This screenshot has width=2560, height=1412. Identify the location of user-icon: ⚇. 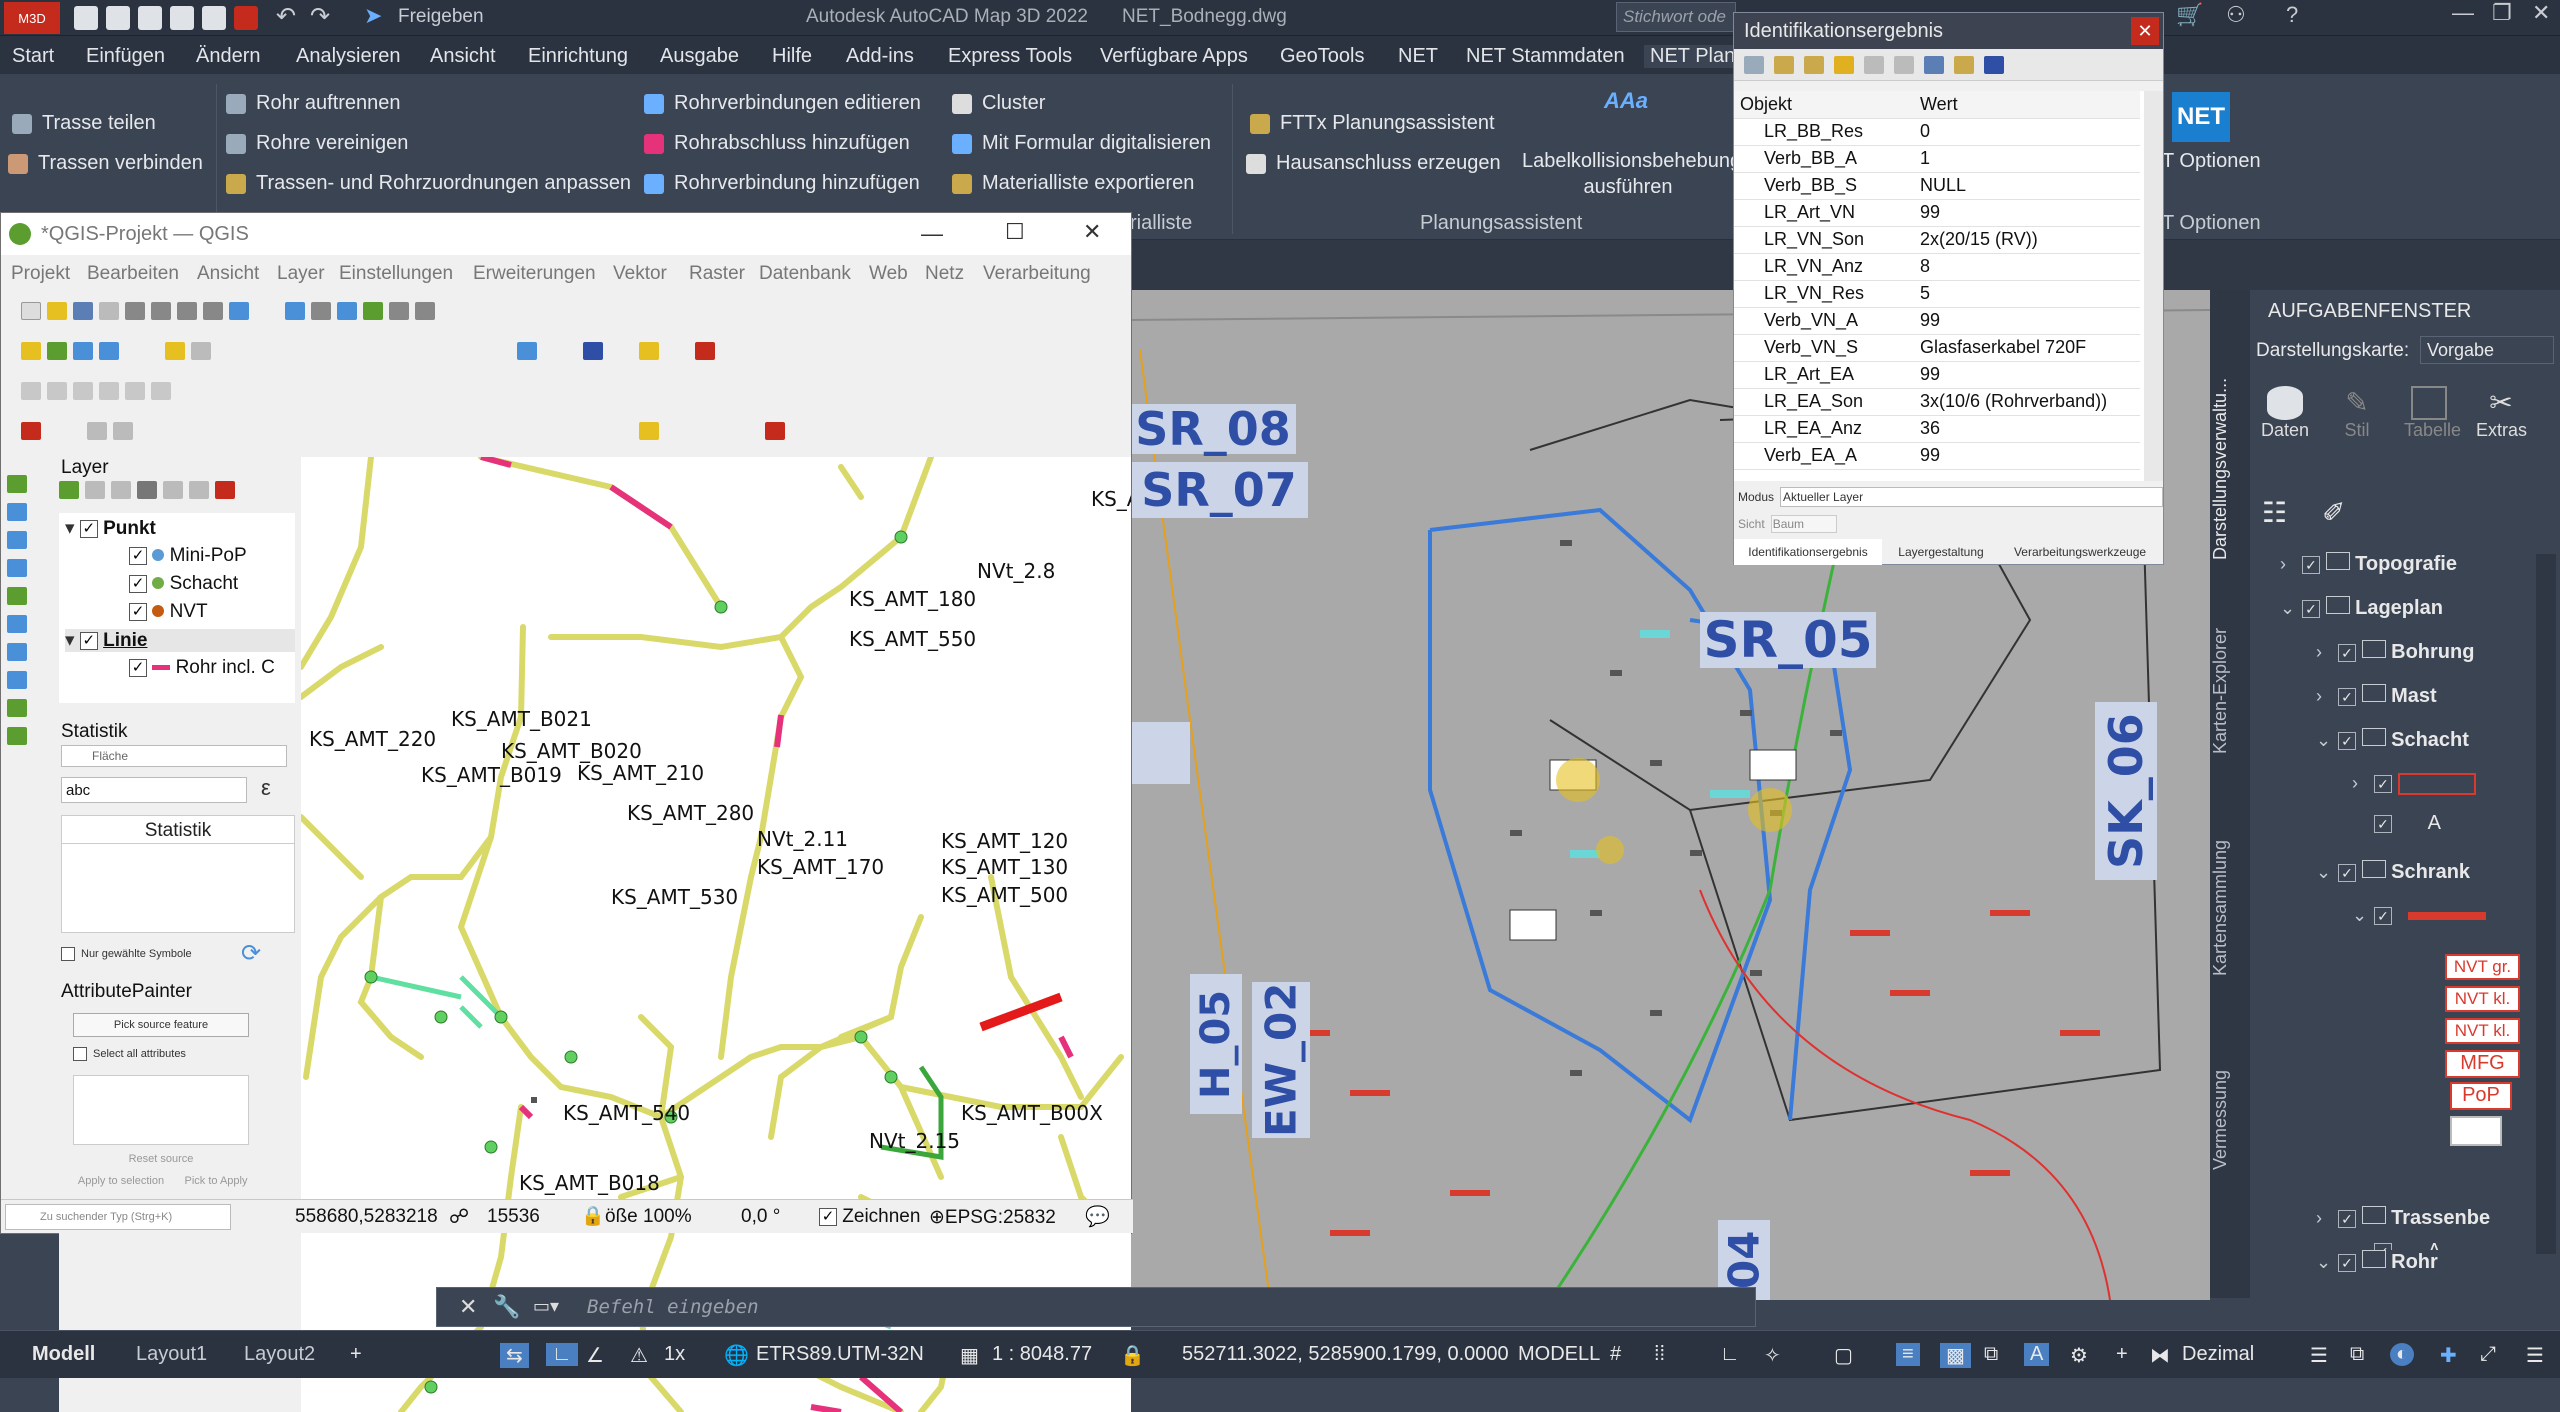
(2236, 15).